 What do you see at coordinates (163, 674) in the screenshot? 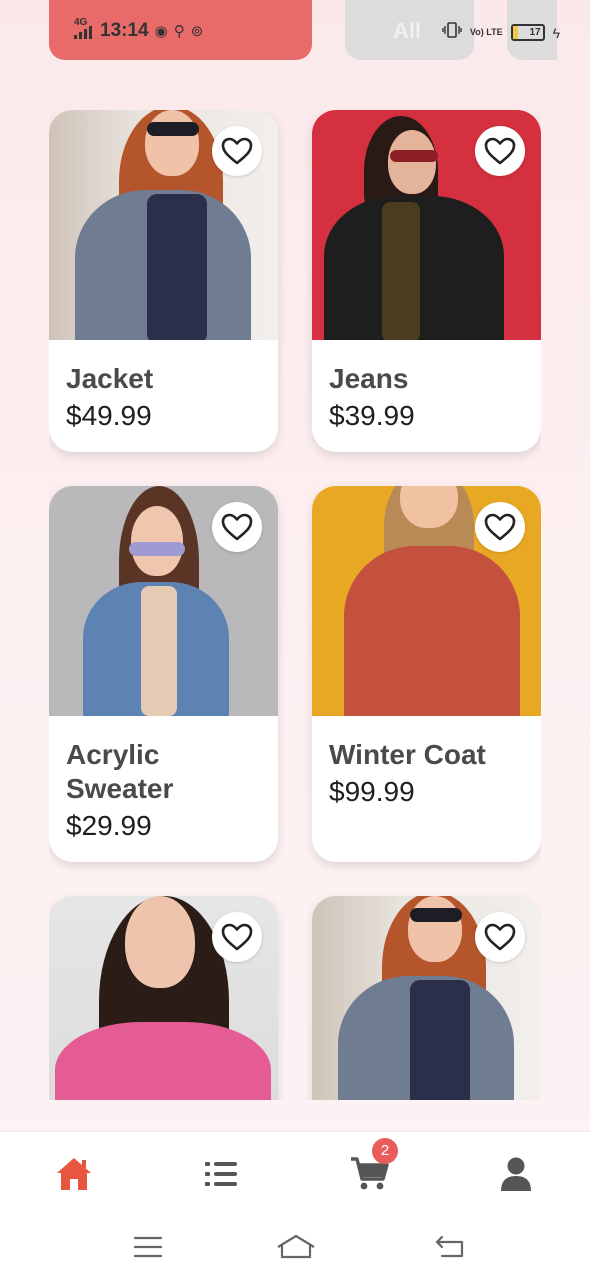
I see `product-card: Acrylic Sweater $29.99` at bounding box center [163, 674].